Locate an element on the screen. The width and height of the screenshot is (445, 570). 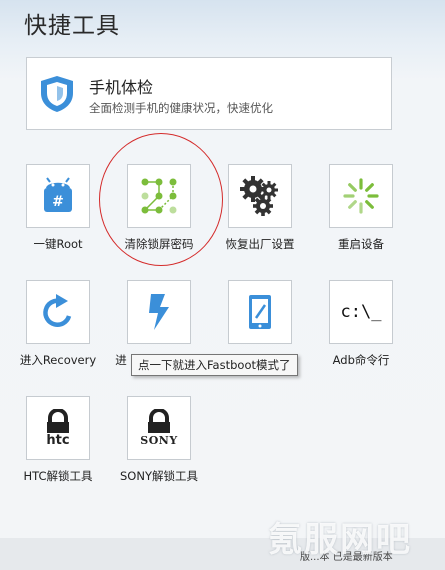
adb-command-button: c:\_ is located at coordinates (361, 312).